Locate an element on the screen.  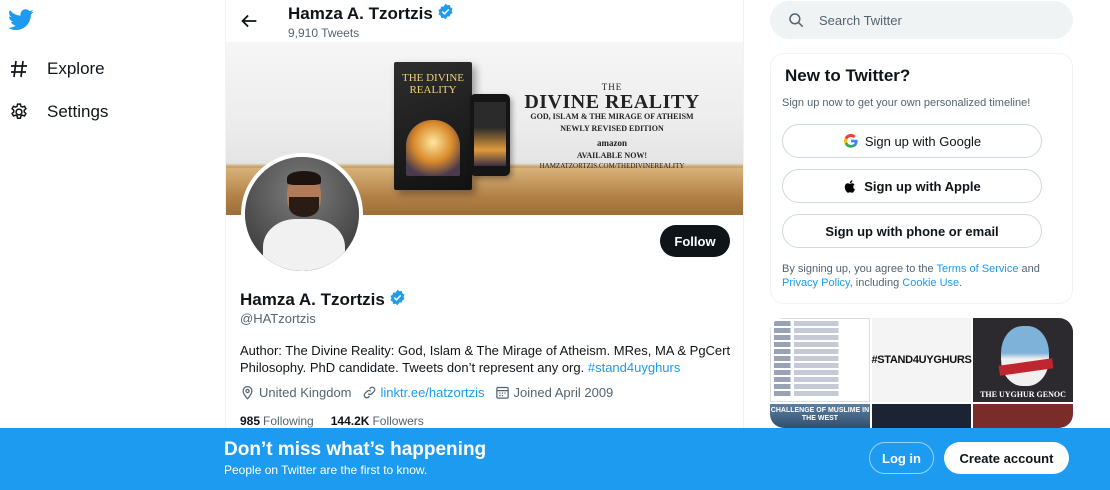
media-tile: THE UYGHUR GENOC is located at coordinates (1023, 360).